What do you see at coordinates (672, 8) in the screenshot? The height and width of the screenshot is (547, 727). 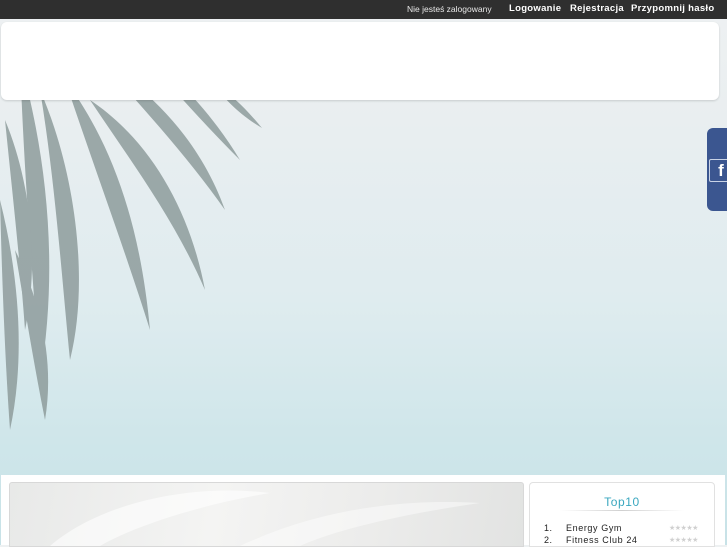 I see `remind-password-link: Przypomnij hasło` at bounding box center [672, 8].